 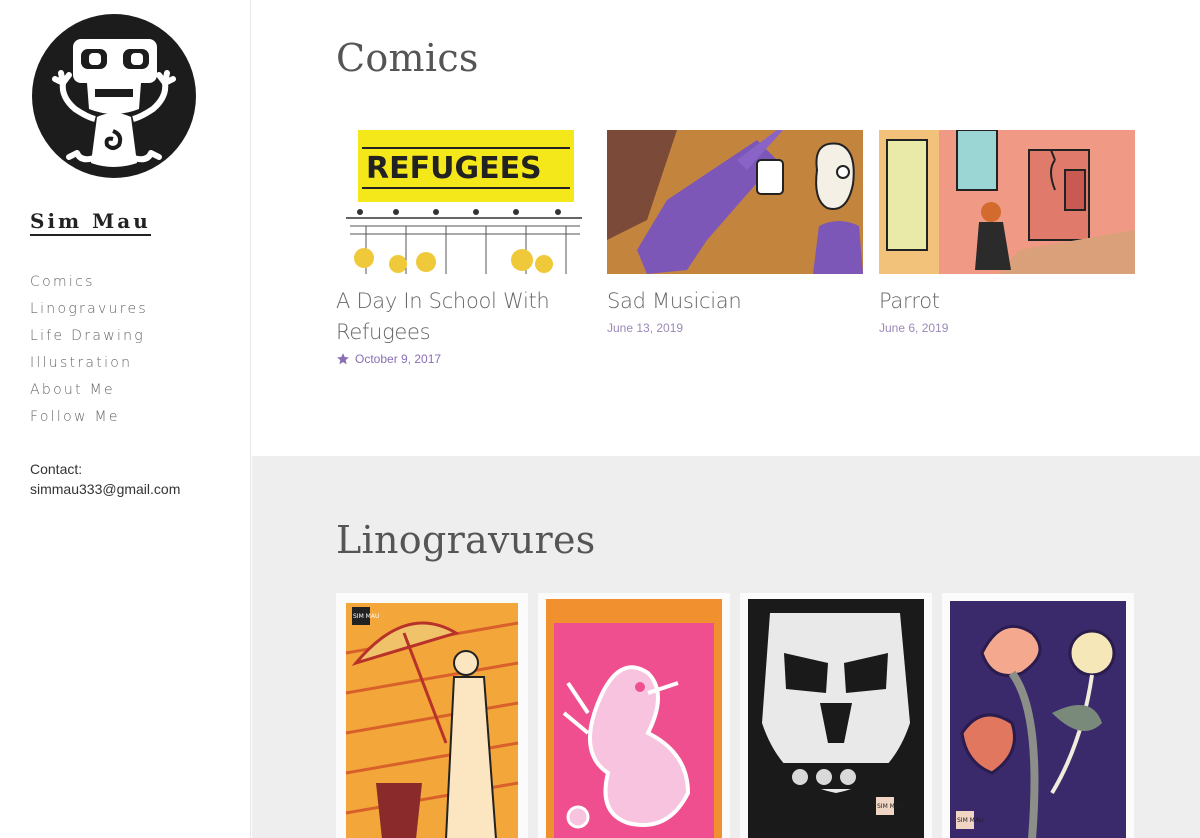 I want to click on comics-heading: Comics, so click(x=407, y=58).